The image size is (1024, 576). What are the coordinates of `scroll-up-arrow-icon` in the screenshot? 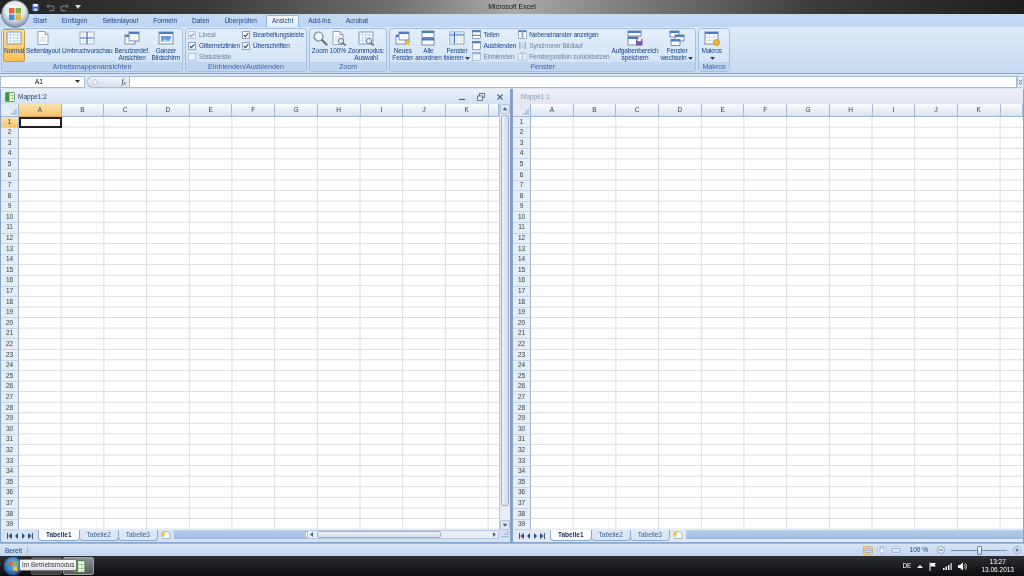 It's located at (505, 109).